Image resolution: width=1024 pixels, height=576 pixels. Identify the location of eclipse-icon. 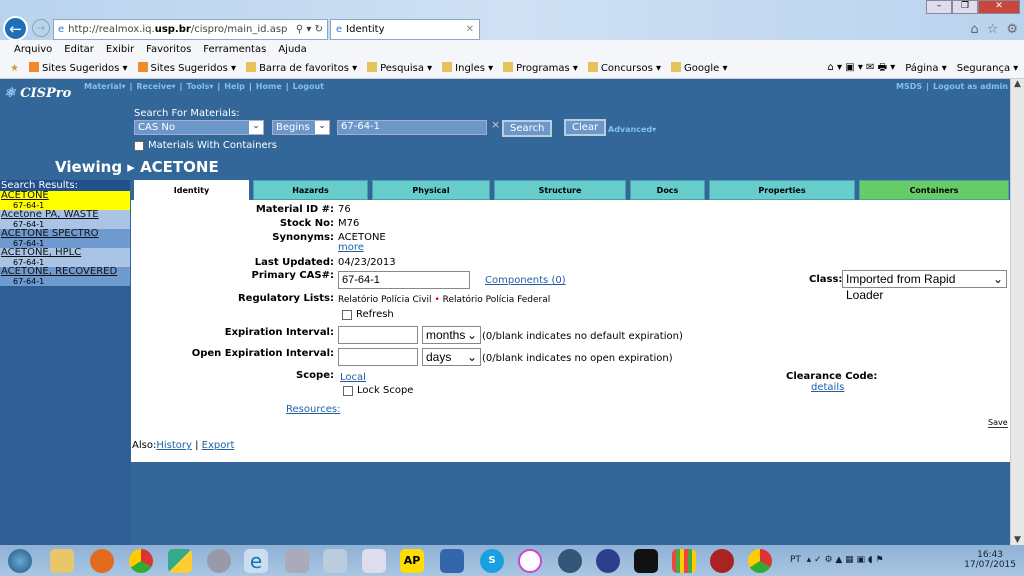
(608, 561).